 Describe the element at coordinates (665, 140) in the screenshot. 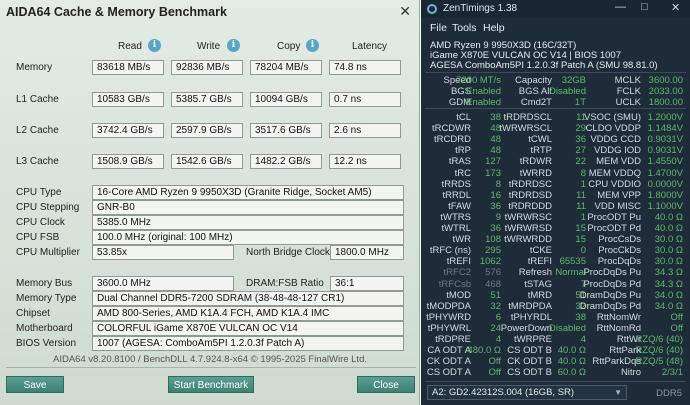

I see `timing-value: 0.9031V` at that location.